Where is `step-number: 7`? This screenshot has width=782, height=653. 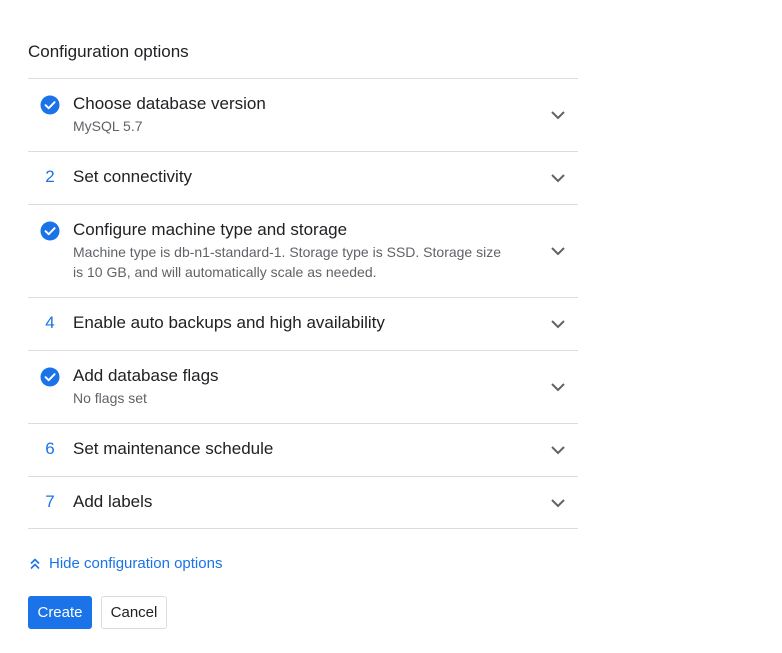 step-number: 7 is located at coordinates (50, 501).